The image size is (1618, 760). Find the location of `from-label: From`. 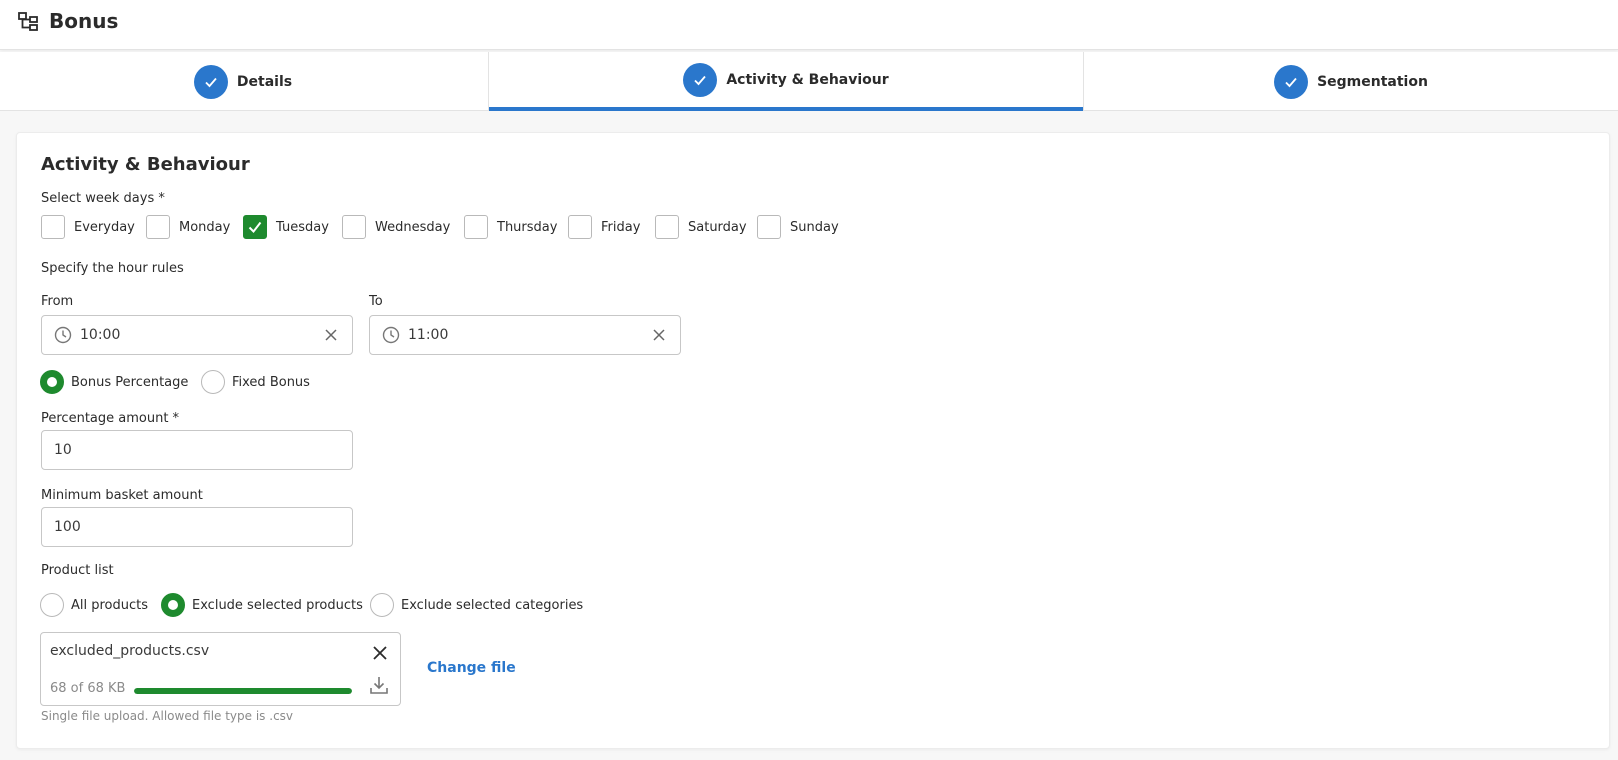

from-label: From is located at coordinates (57, 301).